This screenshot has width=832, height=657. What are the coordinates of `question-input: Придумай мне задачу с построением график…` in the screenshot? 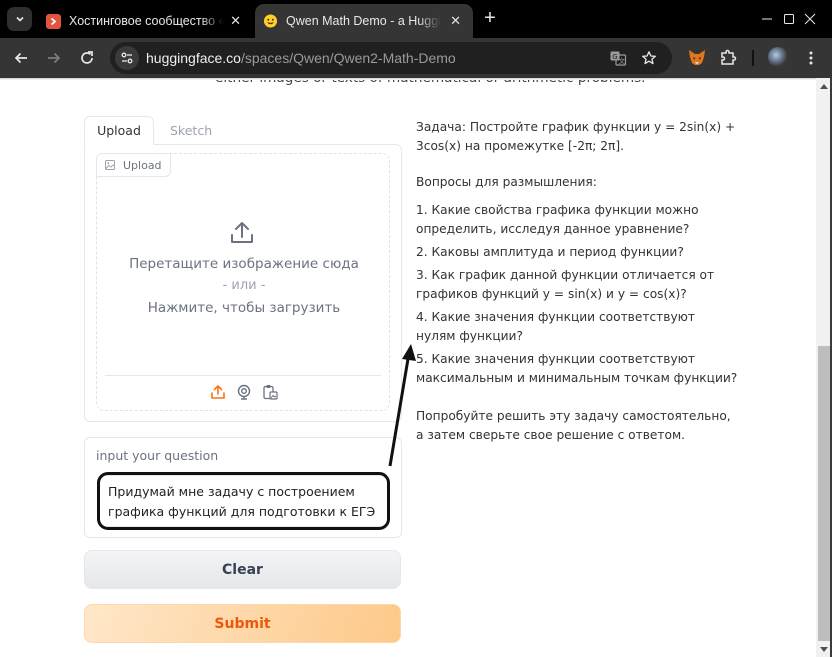 It's located at (243, 501).